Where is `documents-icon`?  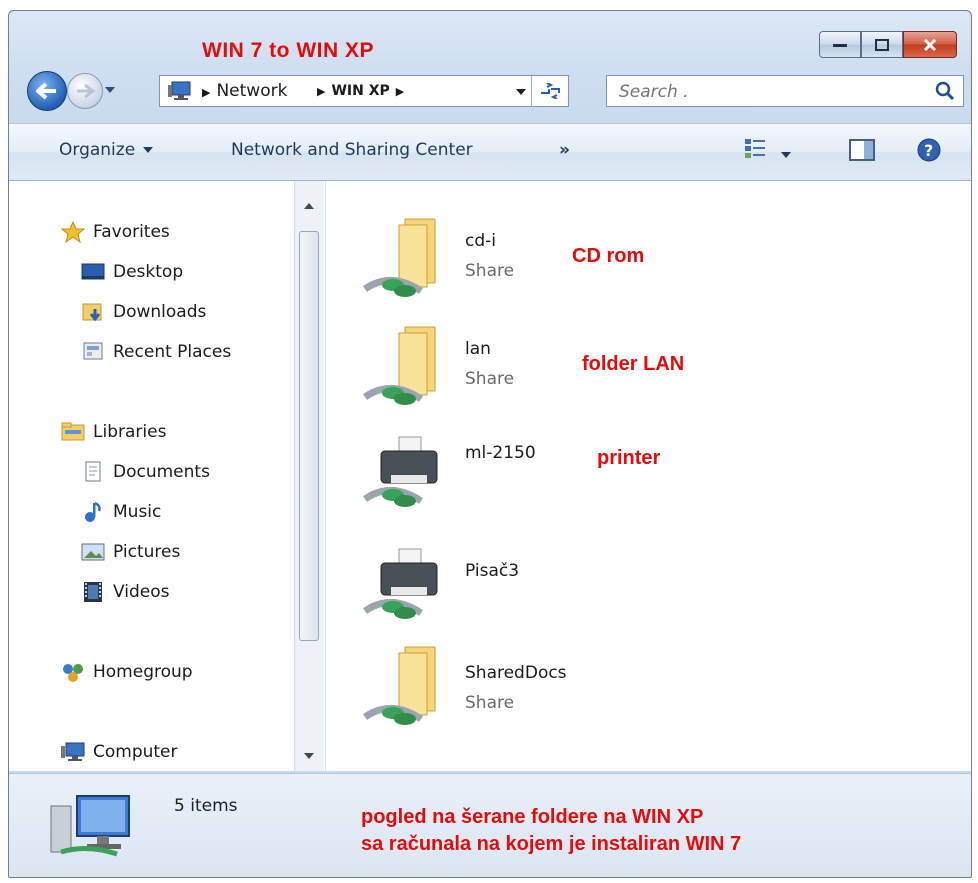
documents-icon is located at coordinates (93, 472).